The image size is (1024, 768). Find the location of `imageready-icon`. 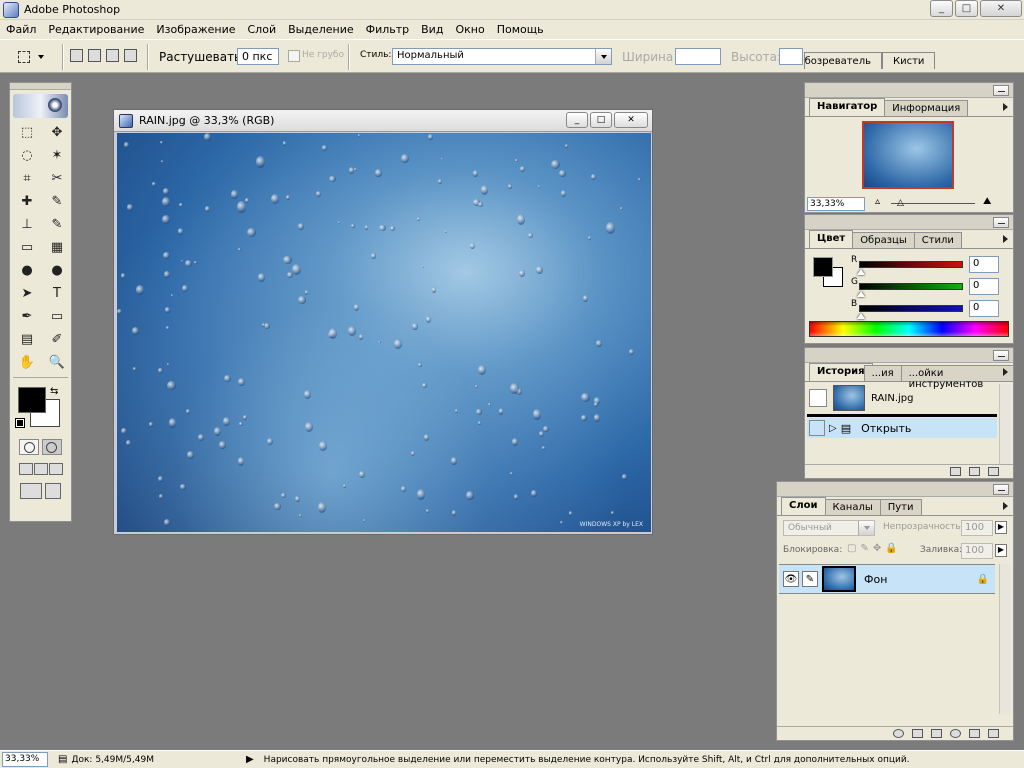

imageready-icon is located at coordinates (53, 491).